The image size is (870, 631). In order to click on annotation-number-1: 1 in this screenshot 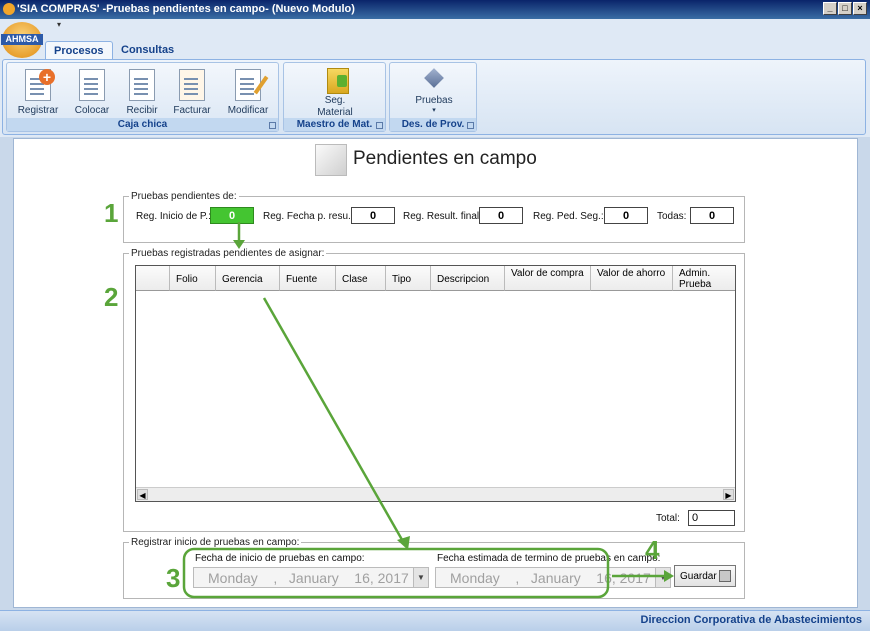, I will do `click(111, 213)`.